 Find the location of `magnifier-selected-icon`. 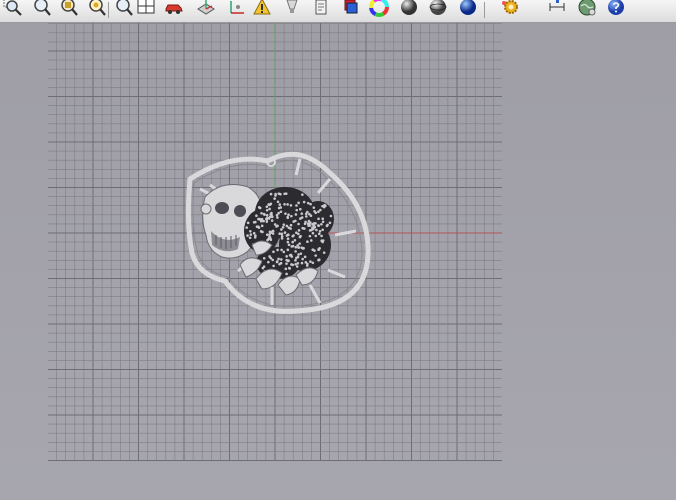

magnifier-selected-icon is located at coordinates (97, 9).